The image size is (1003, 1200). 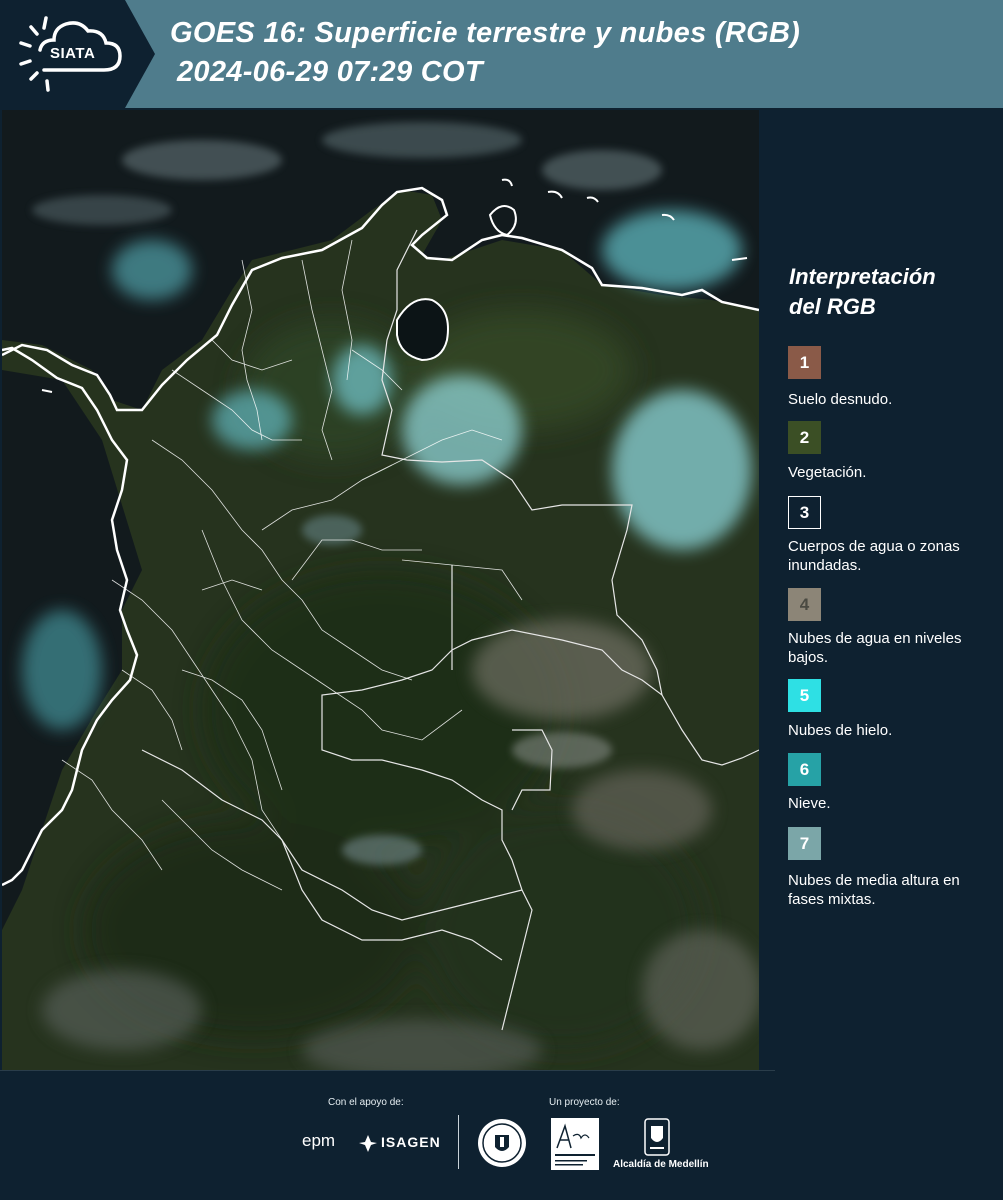 I want to click on project-label: Un proyecto de:, so click(x=584, y=1102).